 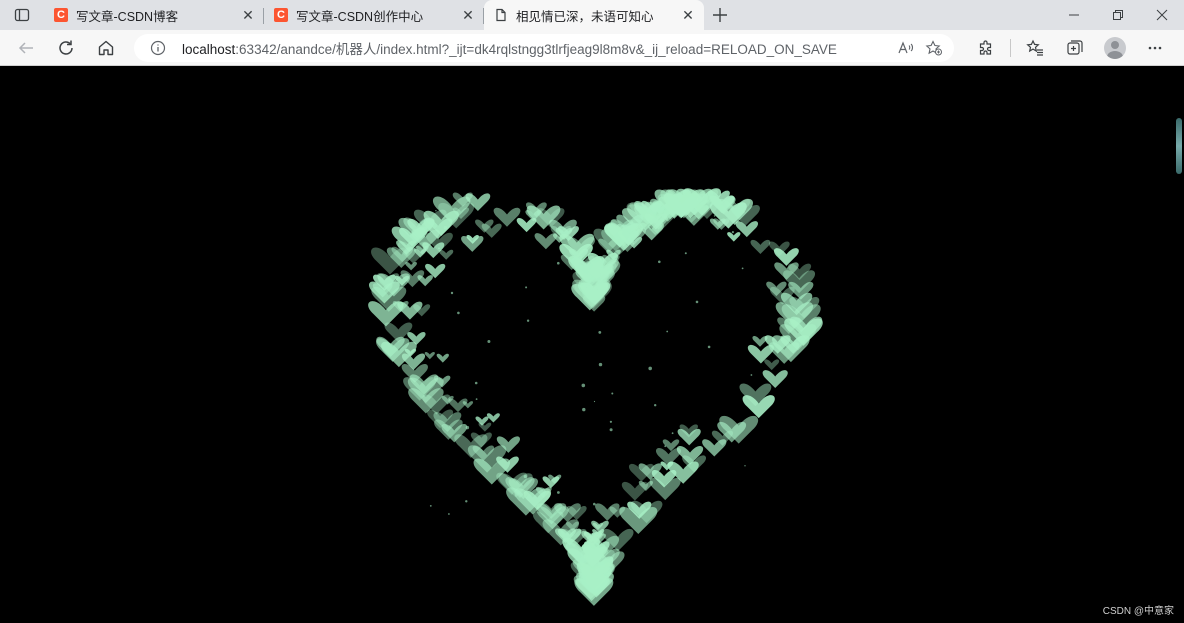 I want to click on url-host: localhost, so click(x=209, y=49).